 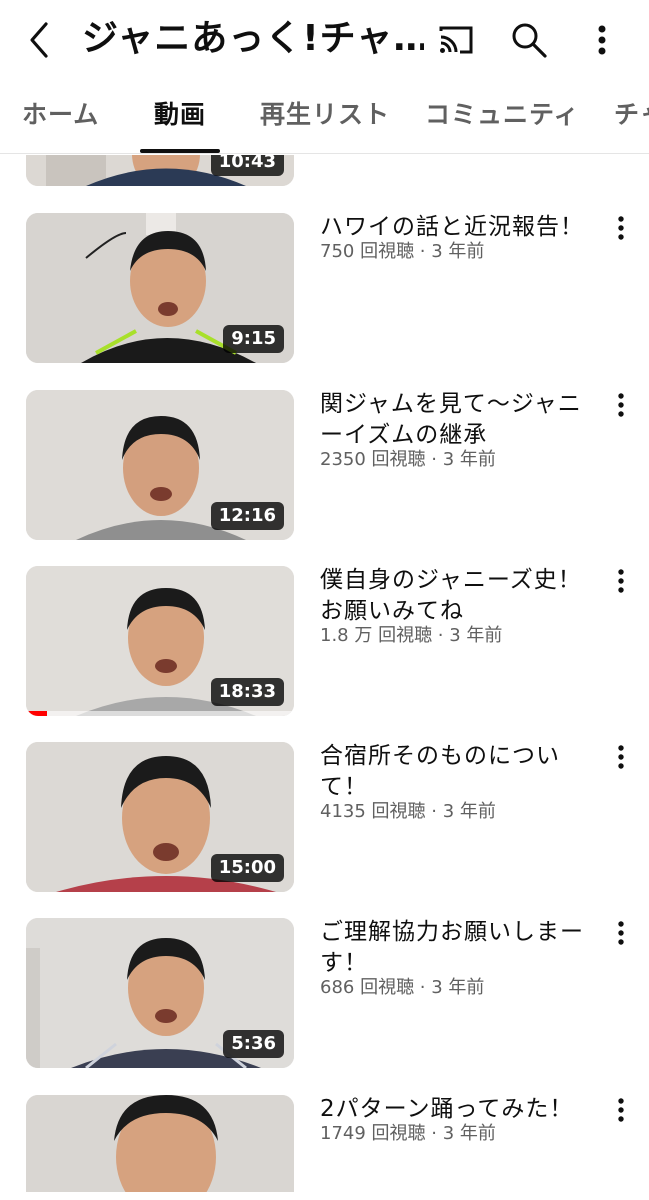 What do you see at coordinates (160, 641) in the screenshot?
I see `video-thumbnail: 18:33` at bounding box center [160, 641].